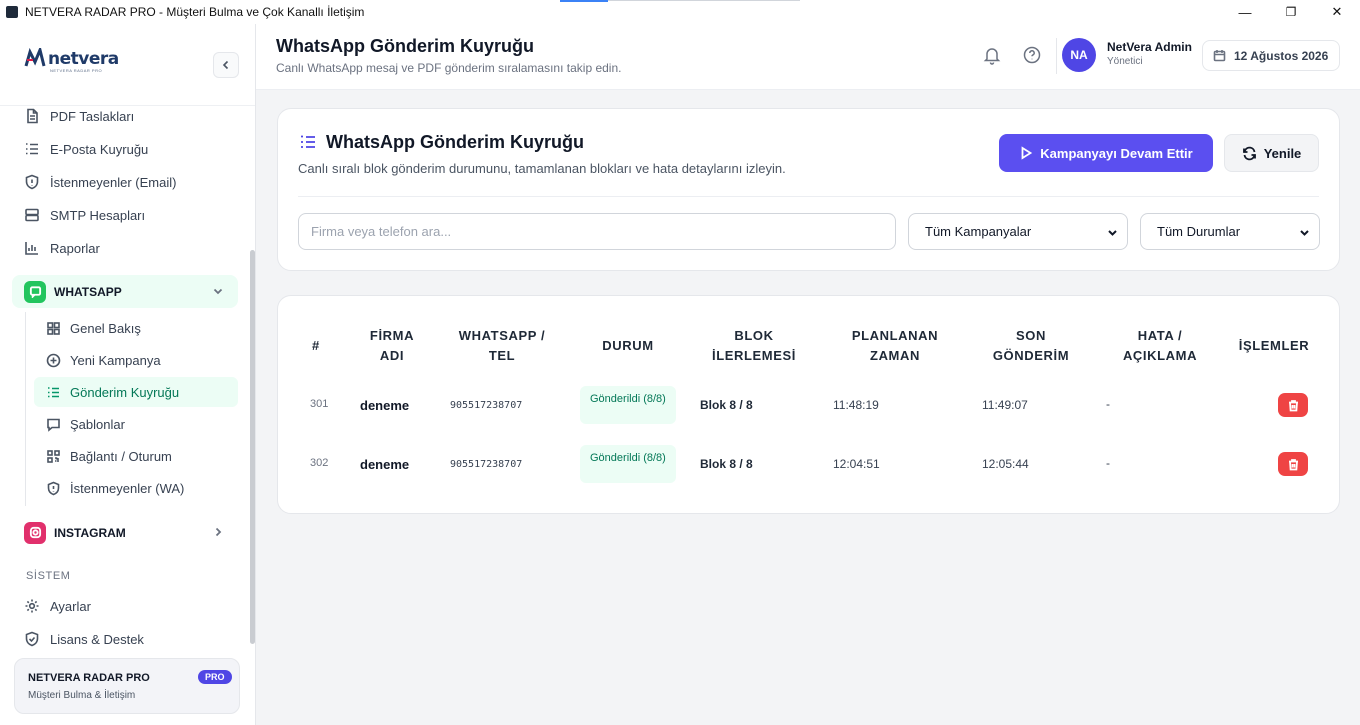  I want to click on chevron-right-icon, so click(218, 531).